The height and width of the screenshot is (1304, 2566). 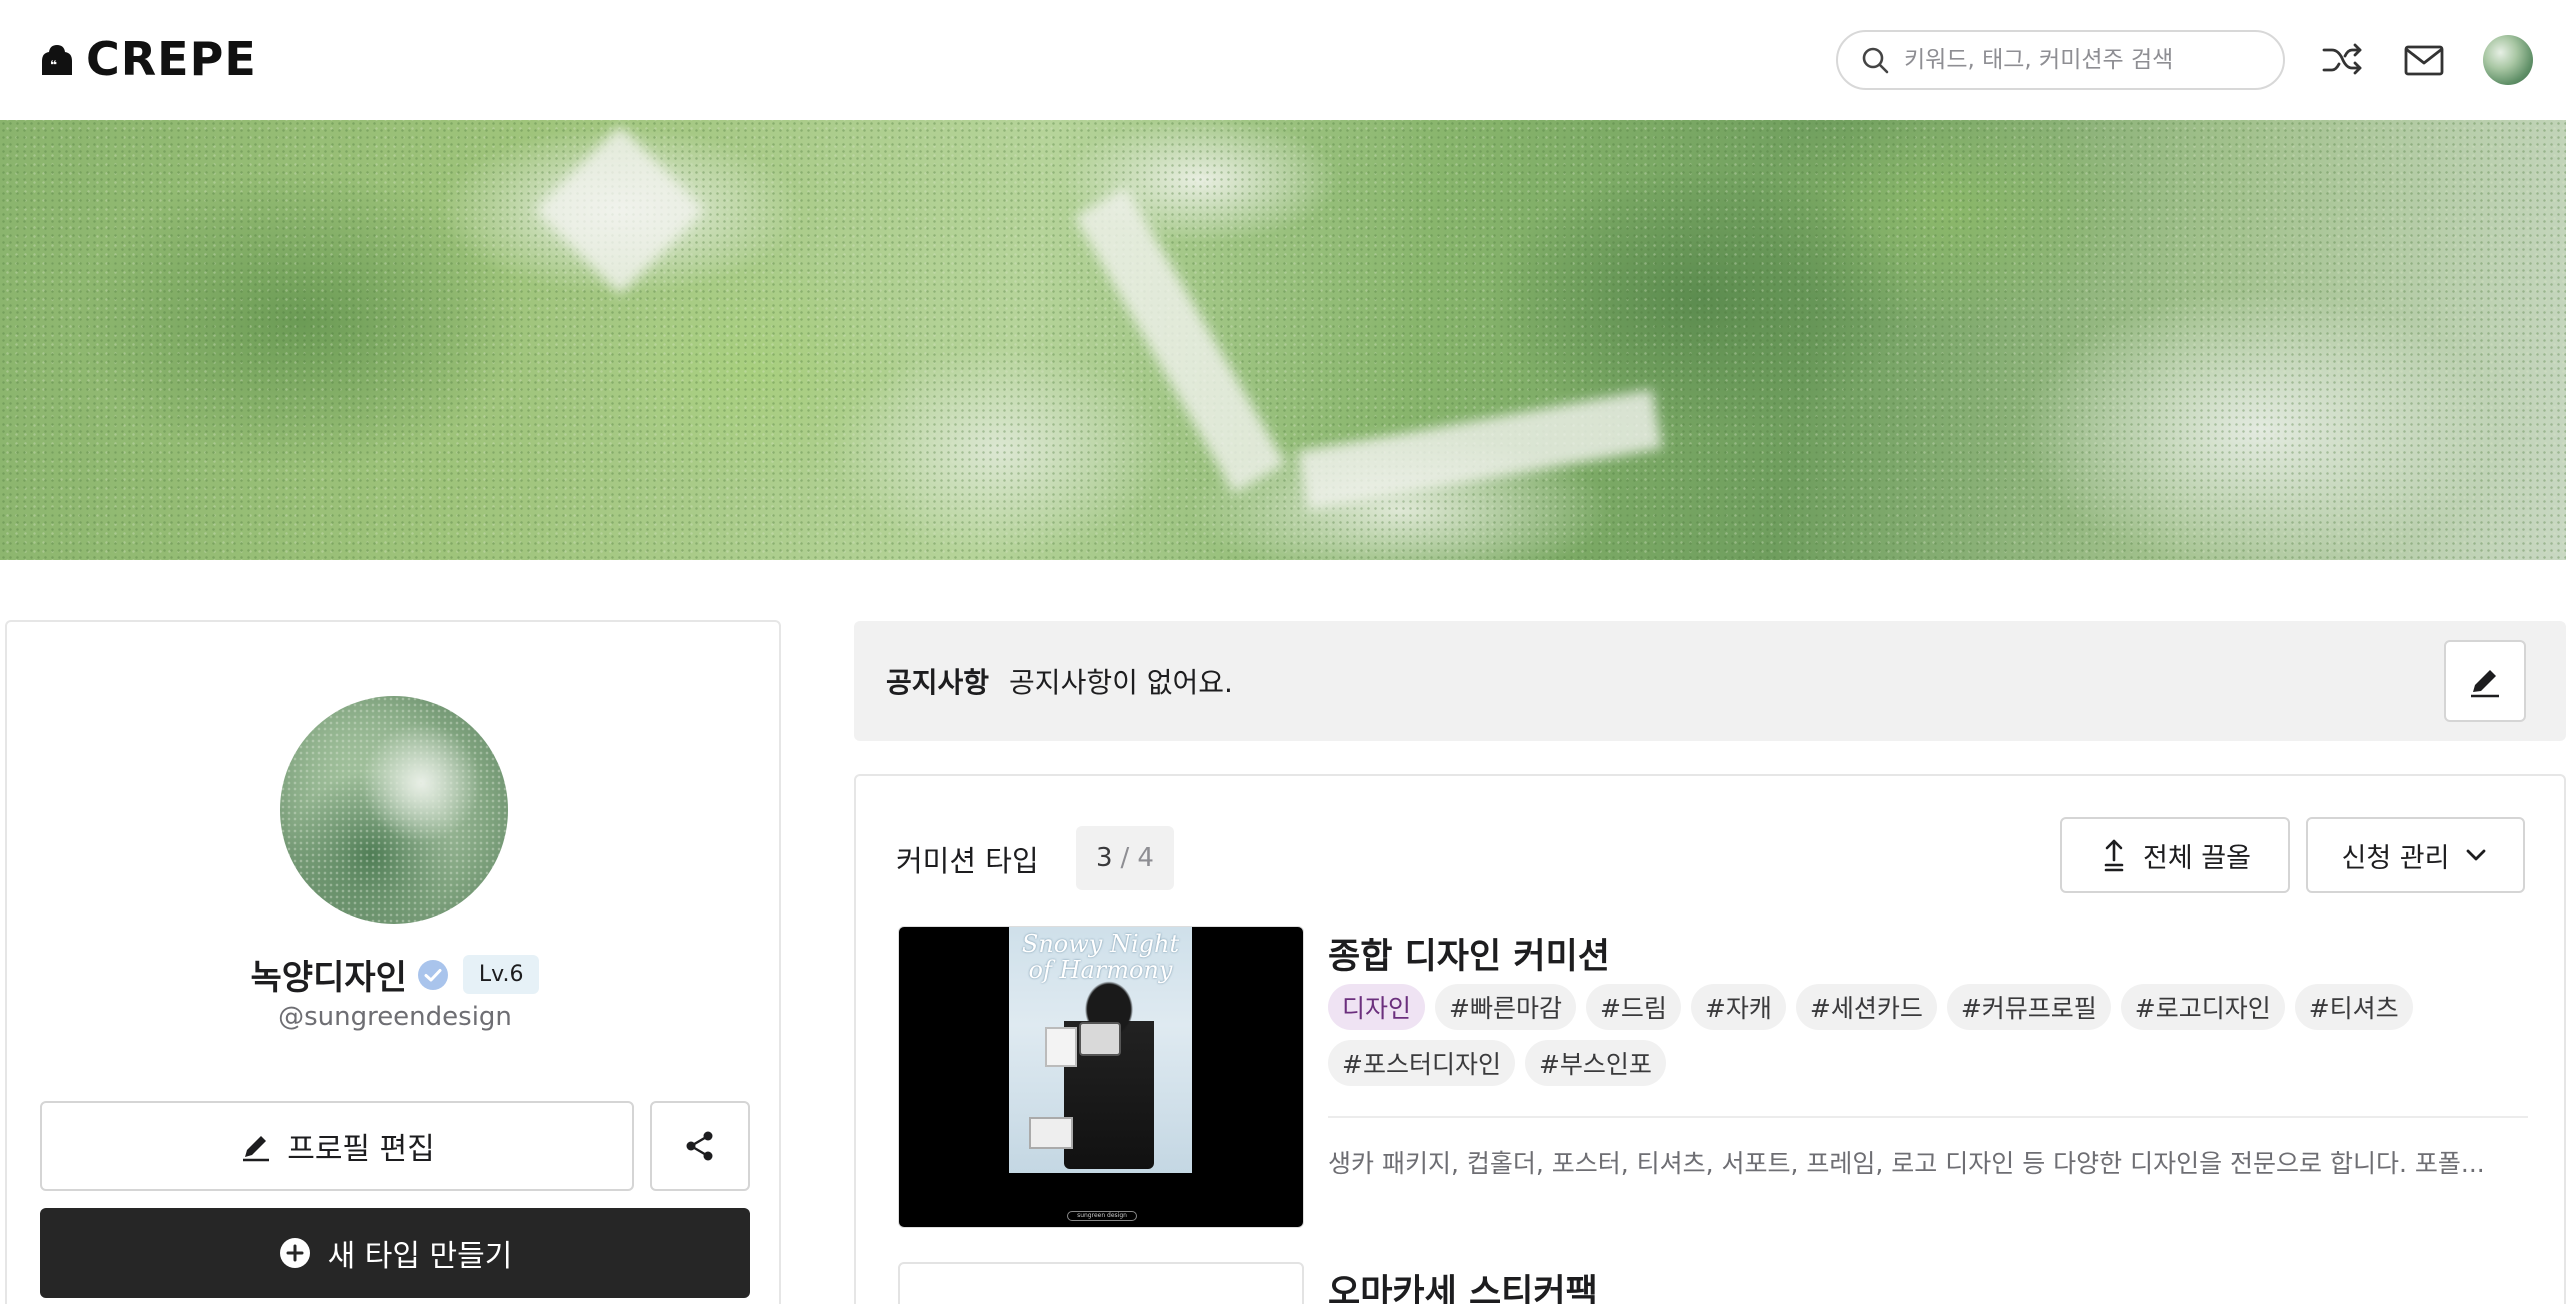 I want to click on thumbnail-caption: sungreen design, so click(x=1102, y=1216).